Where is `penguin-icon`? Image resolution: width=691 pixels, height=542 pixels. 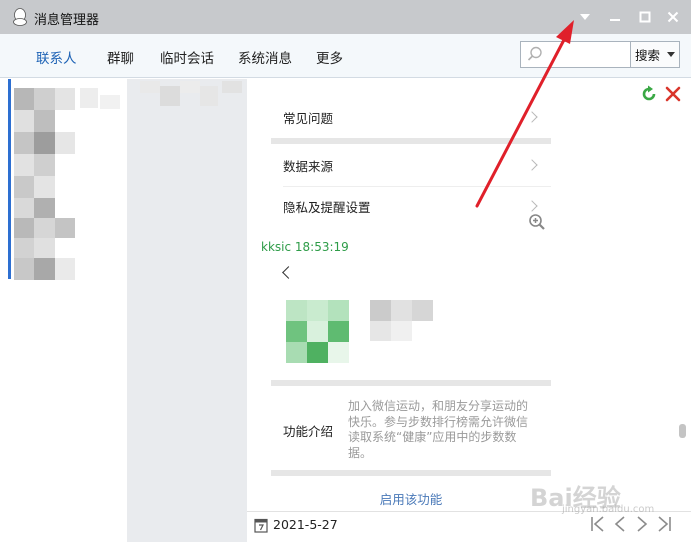
penguin-icon is located at coordinates (20, 17).